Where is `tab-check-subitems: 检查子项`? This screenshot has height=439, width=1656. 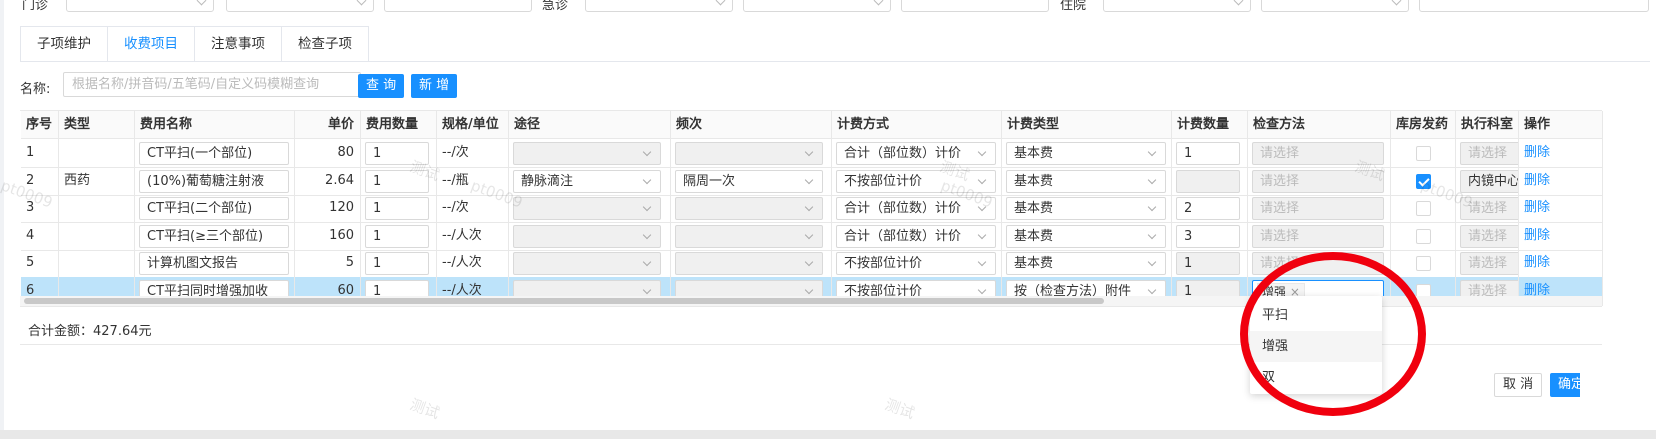
tab-check-subitems: 检查子项 is located at coordinates (325, 44).